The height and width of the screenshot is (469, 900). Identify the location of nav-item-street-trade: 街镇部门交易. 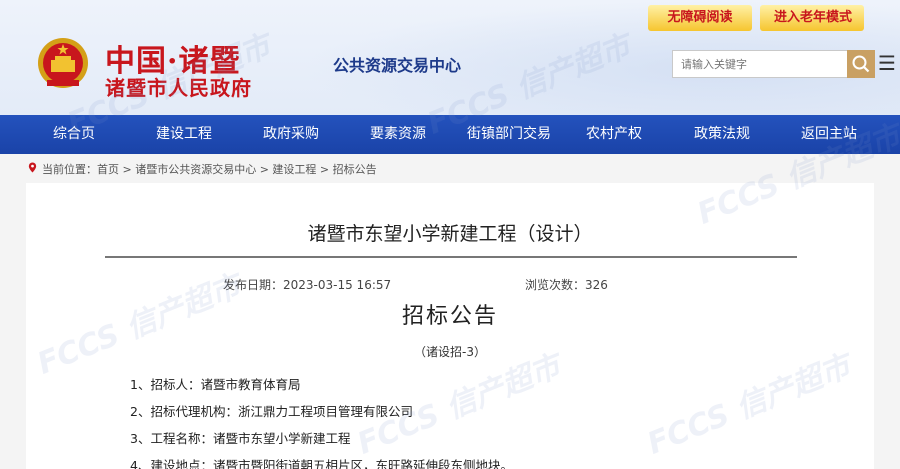
(509, 134).